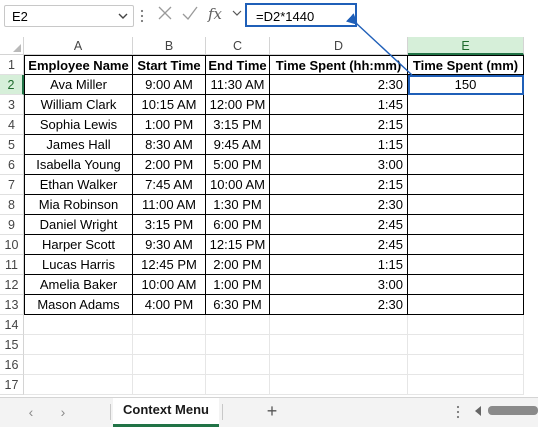  What do you see at coordinates (169, 345) in the screenshot?
I see `cell-b15` at bounding box center [169, 345].